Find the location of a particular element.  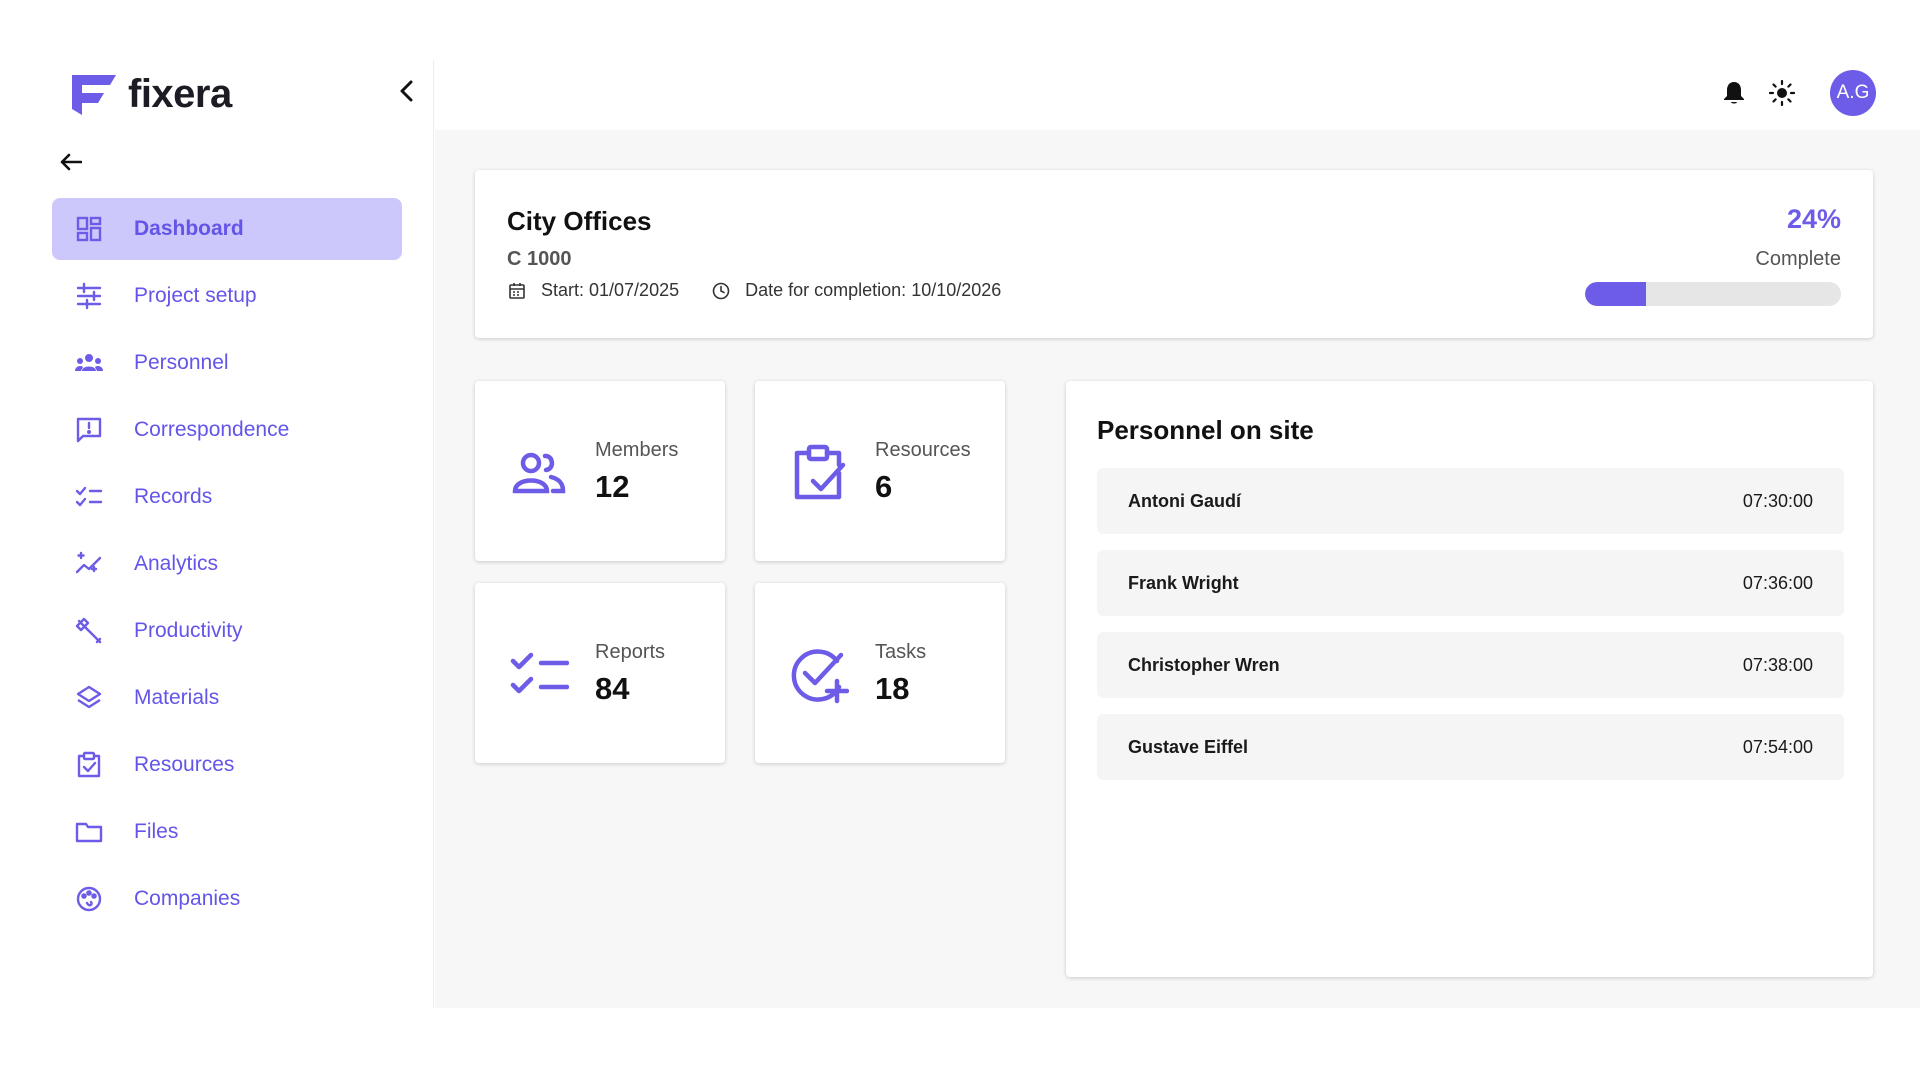

palette-icon is located at coordinates (89, 899).